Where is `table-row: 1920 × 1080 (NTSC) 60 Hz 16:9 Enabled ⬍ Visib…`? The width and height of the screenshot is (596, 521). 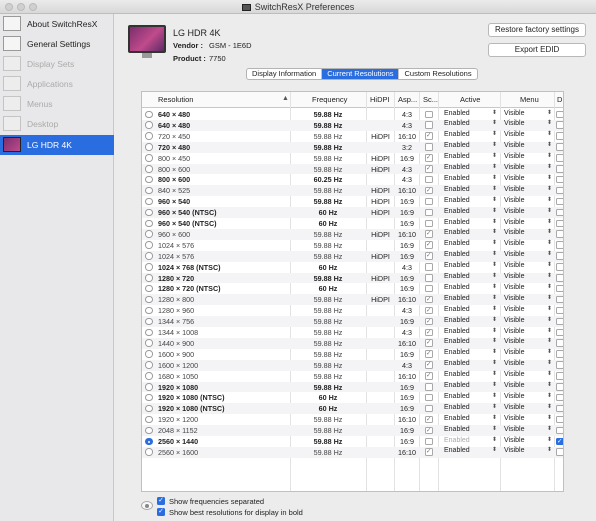
table-row: 1920 × 1080 (NTSC) 60 Hz 16:9 Enabled ⬍ Visib… is located at coordinates (352, 409).